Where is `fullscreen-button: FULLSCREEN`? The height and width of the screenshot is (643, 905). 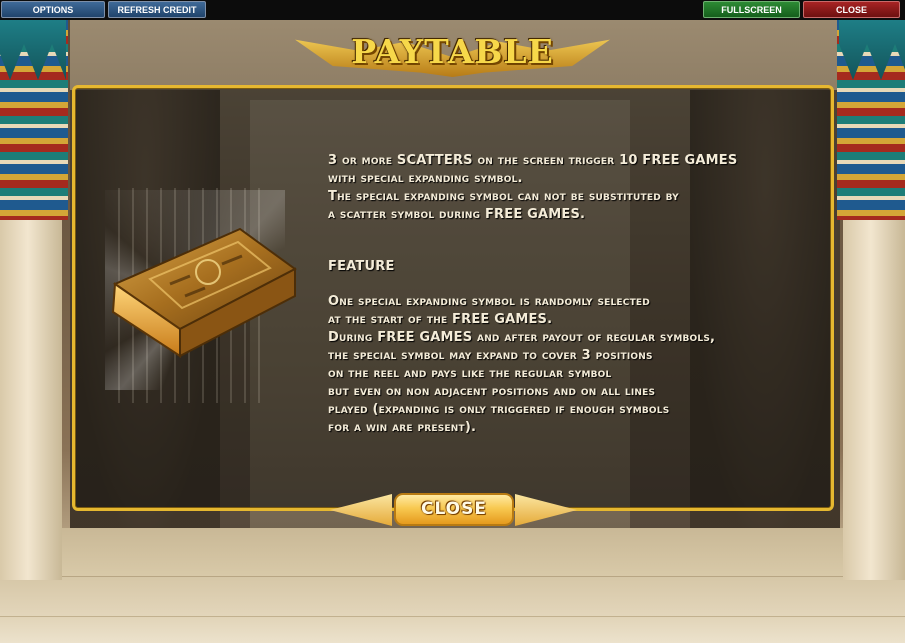
fullscreen-button: FULLSCREEN is located at coordinates (751, 9).